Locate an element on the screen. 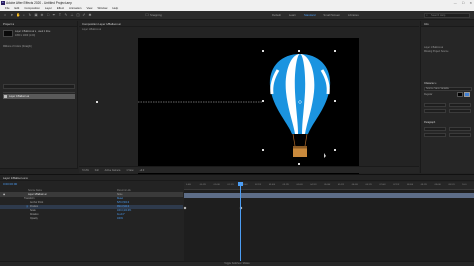 This screenshot has height=266, width=474. indent-right-field is located at coordinates (460, 129).